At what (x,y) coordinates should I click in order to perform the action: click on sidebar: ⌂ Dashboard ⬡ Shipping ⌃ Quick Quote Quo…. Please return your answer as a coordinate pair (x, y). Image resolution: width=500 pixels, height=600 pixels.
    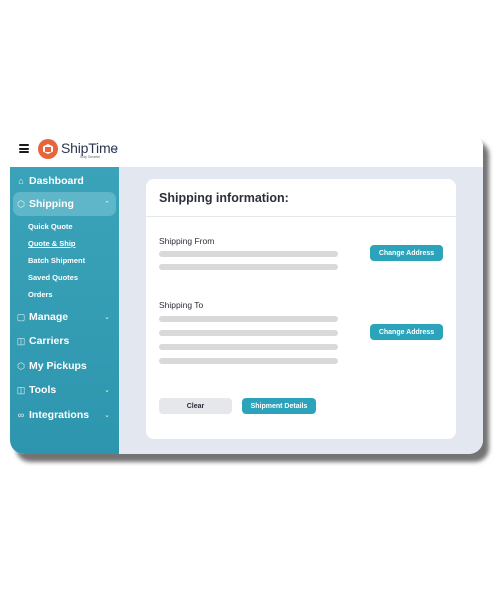
    Looking at the image, I should click on (64, 310).